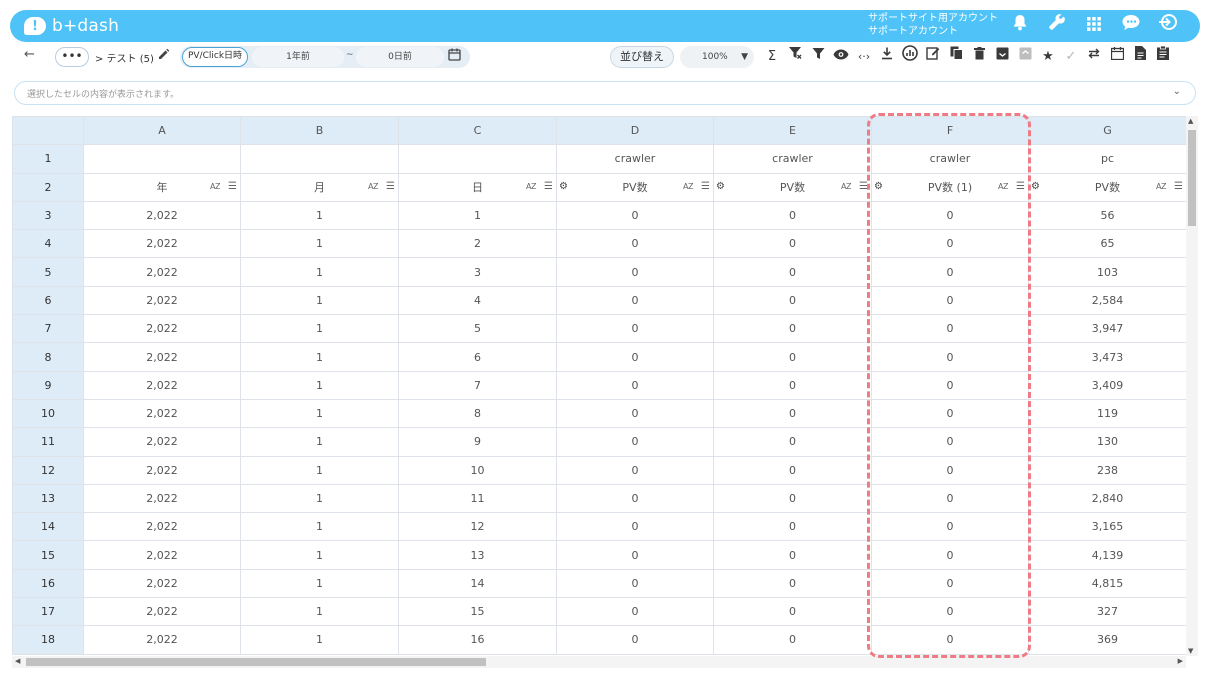 This screenshot has height=680, width=1210. Describe the element at coordinates (477, 357) in the screenshot. I see `data-cell: 6` at that location.